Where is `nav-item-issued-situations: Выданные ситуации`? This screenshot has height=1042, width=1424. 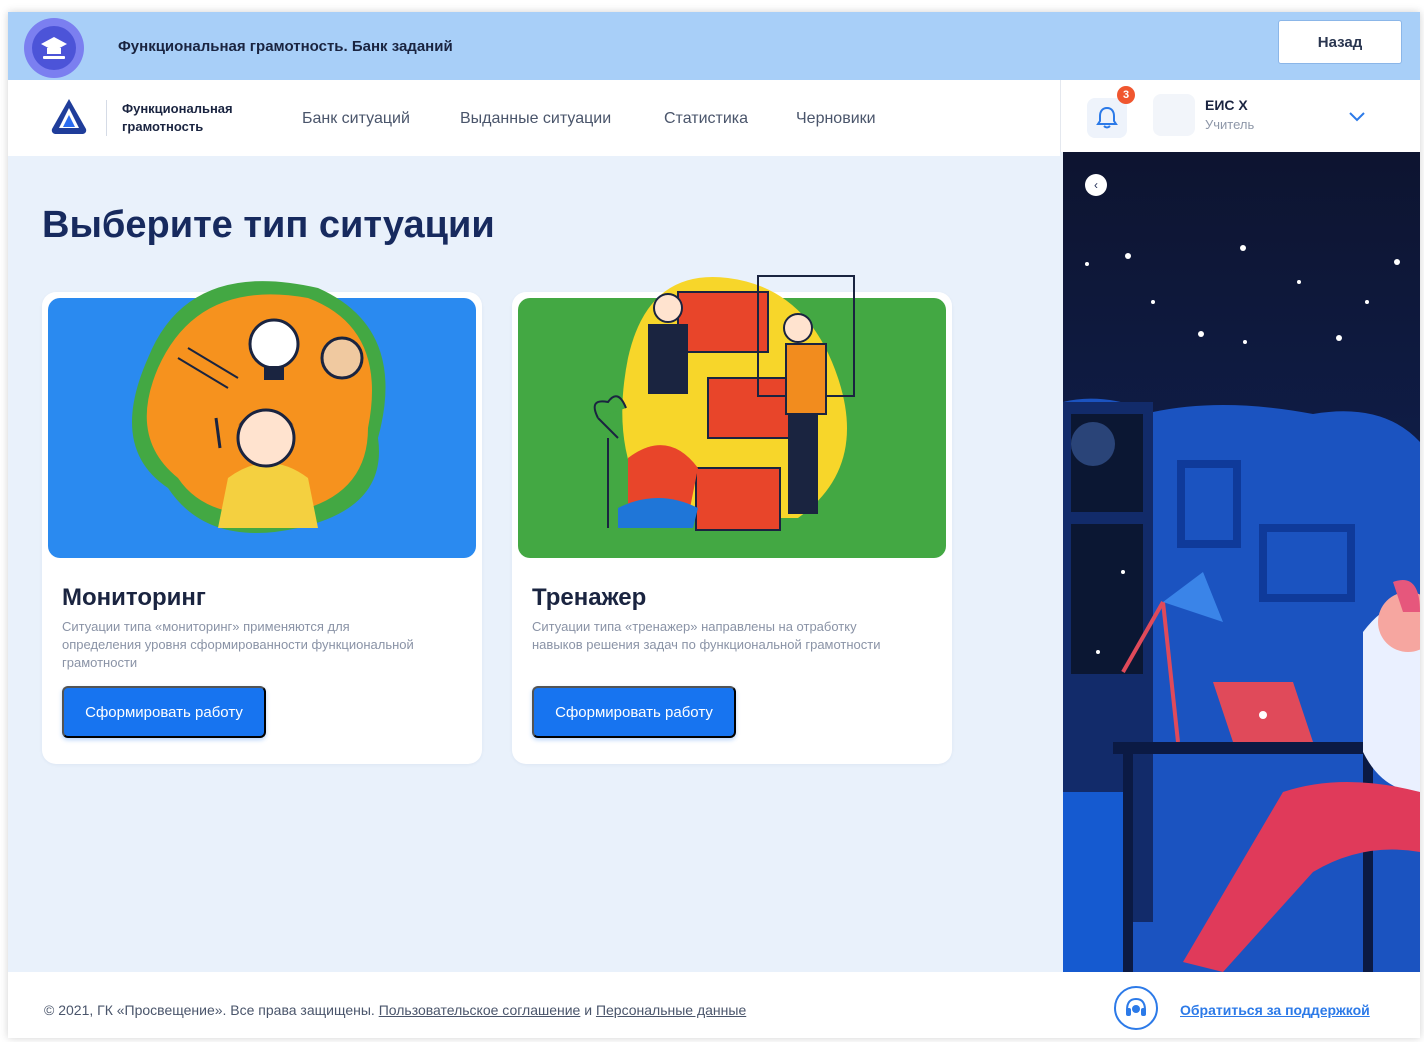
nav-item-issued-situations: Выданные ситуации is located at coordinates (535, 119).